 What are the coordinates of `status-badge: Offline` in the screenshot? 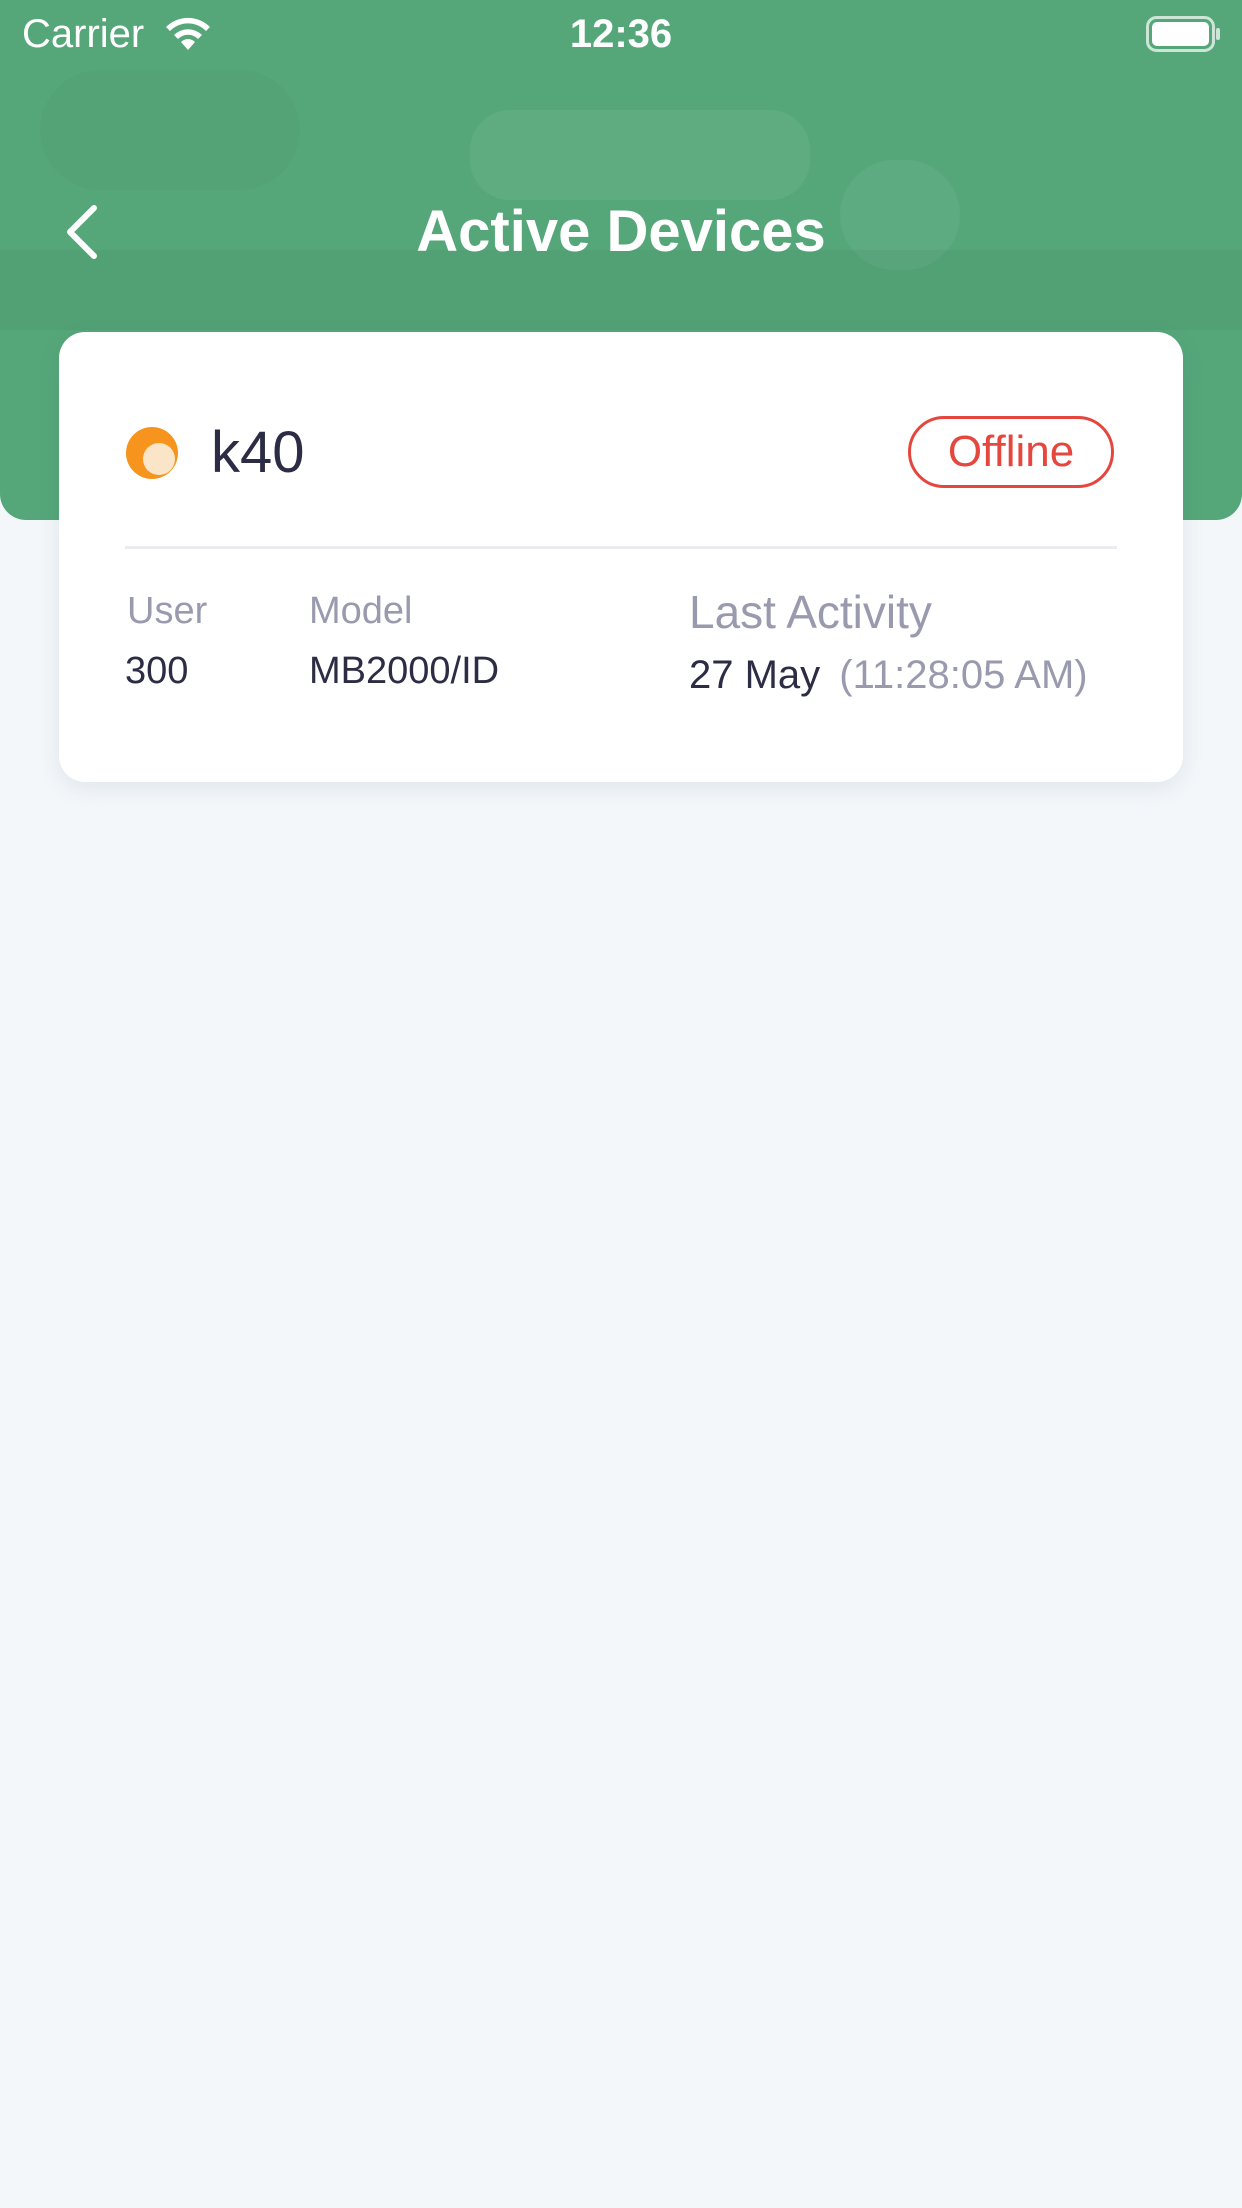 It's located at (1011, 452).